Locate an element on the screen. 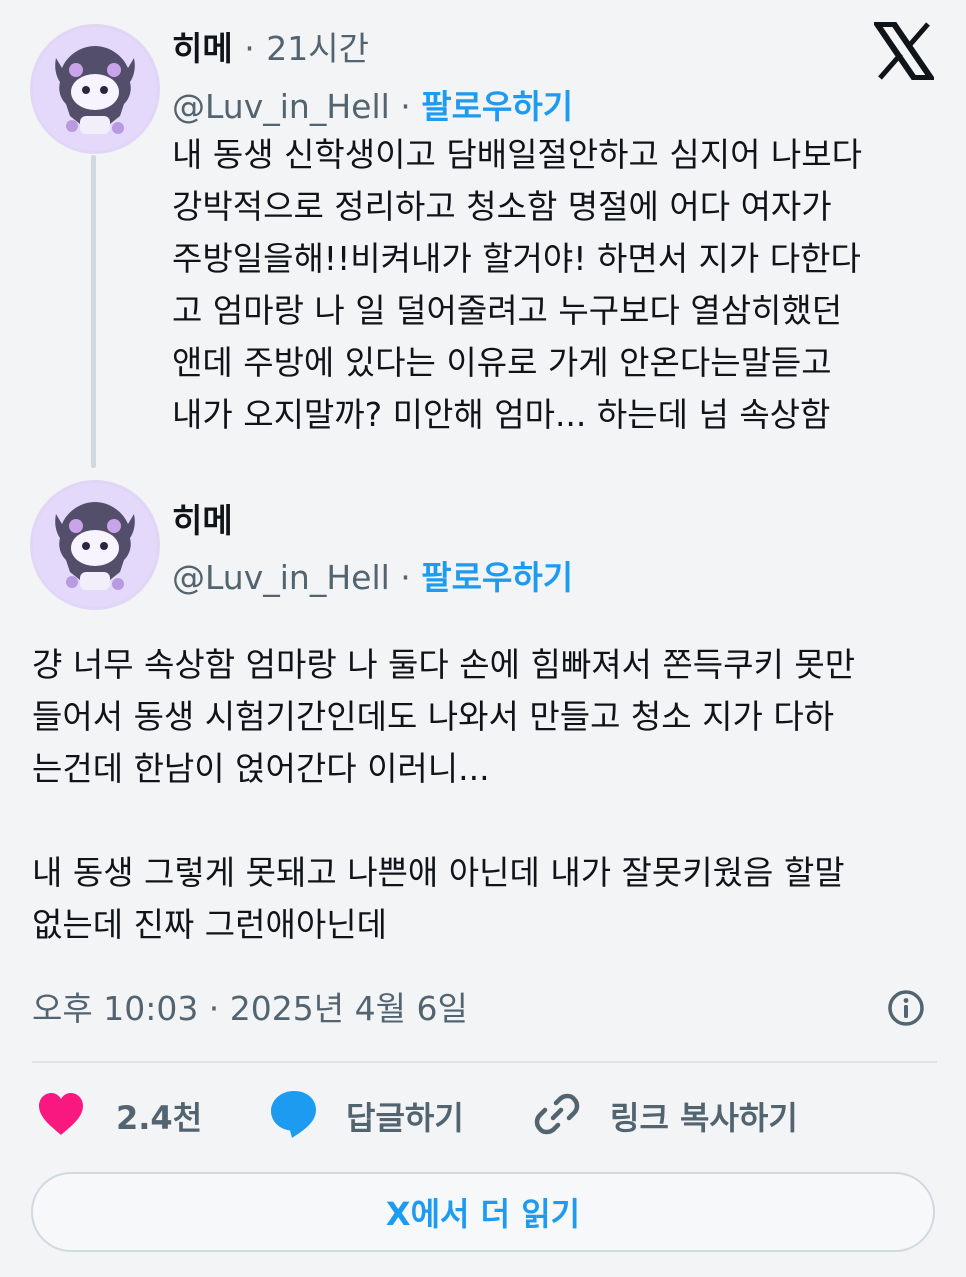  divider is located at coordinates (484, 1062).